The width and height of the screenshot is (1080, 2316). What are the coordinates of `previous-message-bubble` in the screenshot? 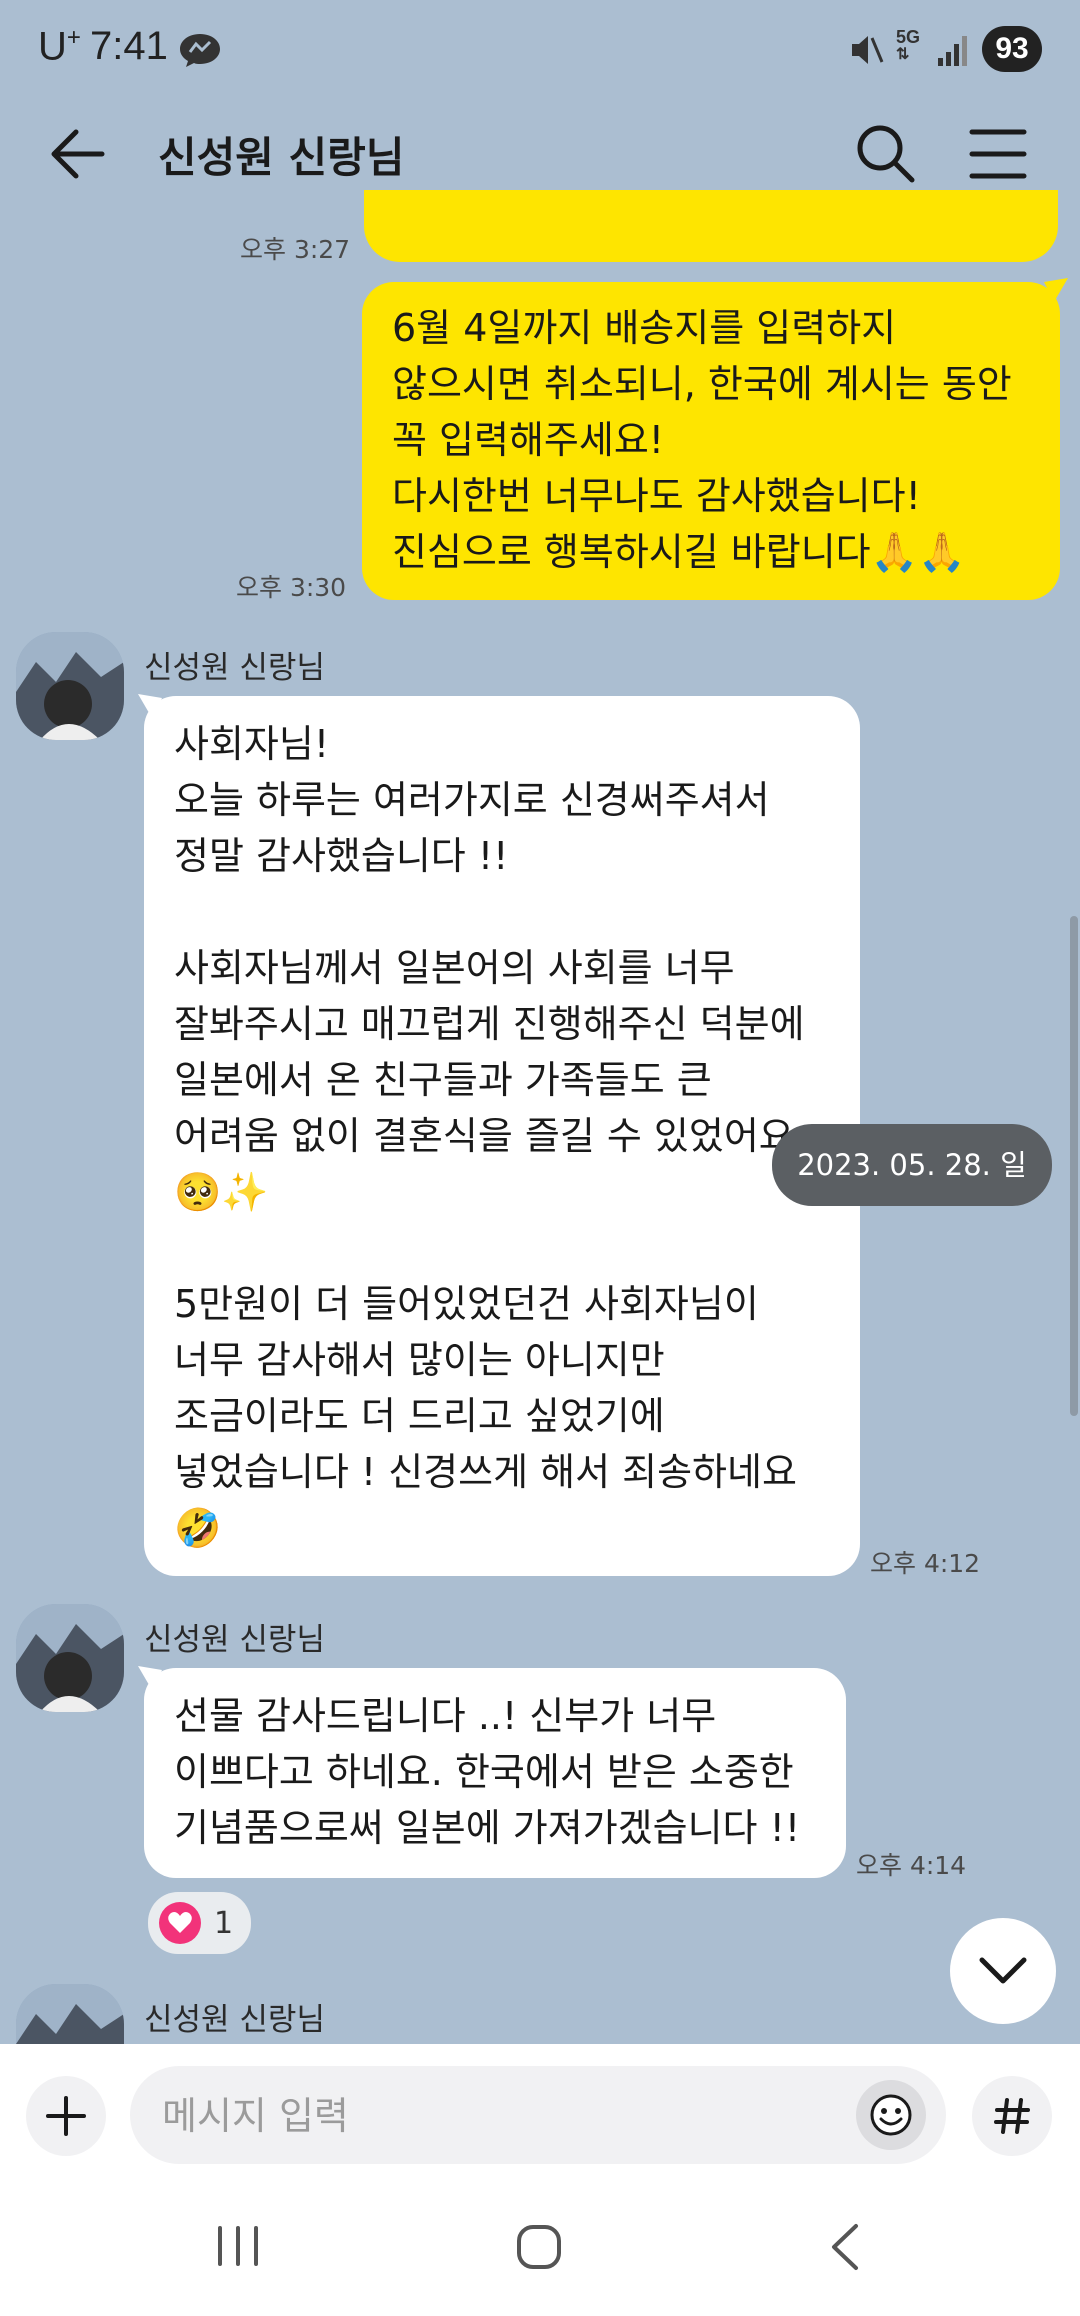 It's located at (711, 226).